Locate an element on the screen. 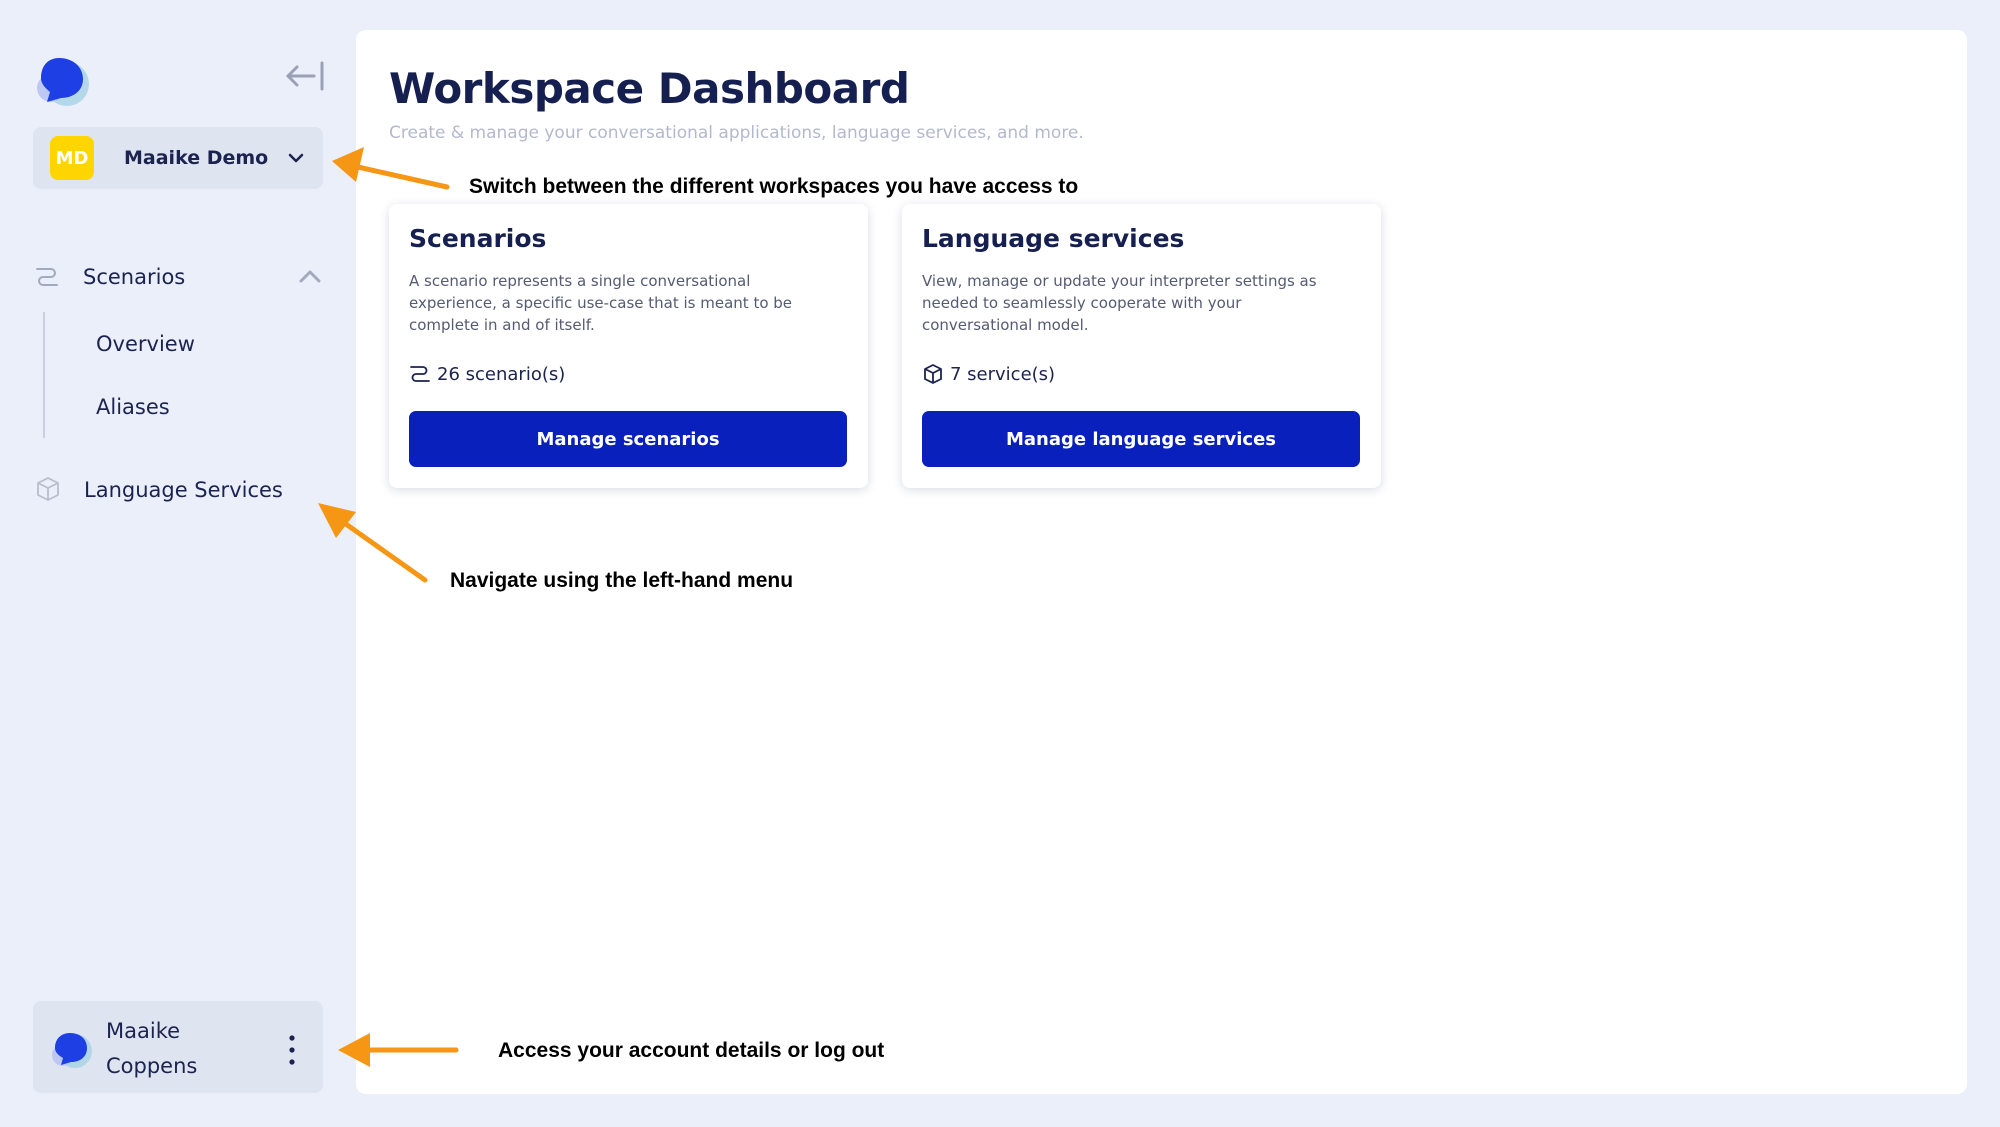 Image resolution: width=2000 pixels, height=1127 pixels. collapse-sidebar-icon is located at coordinates (305, 76).